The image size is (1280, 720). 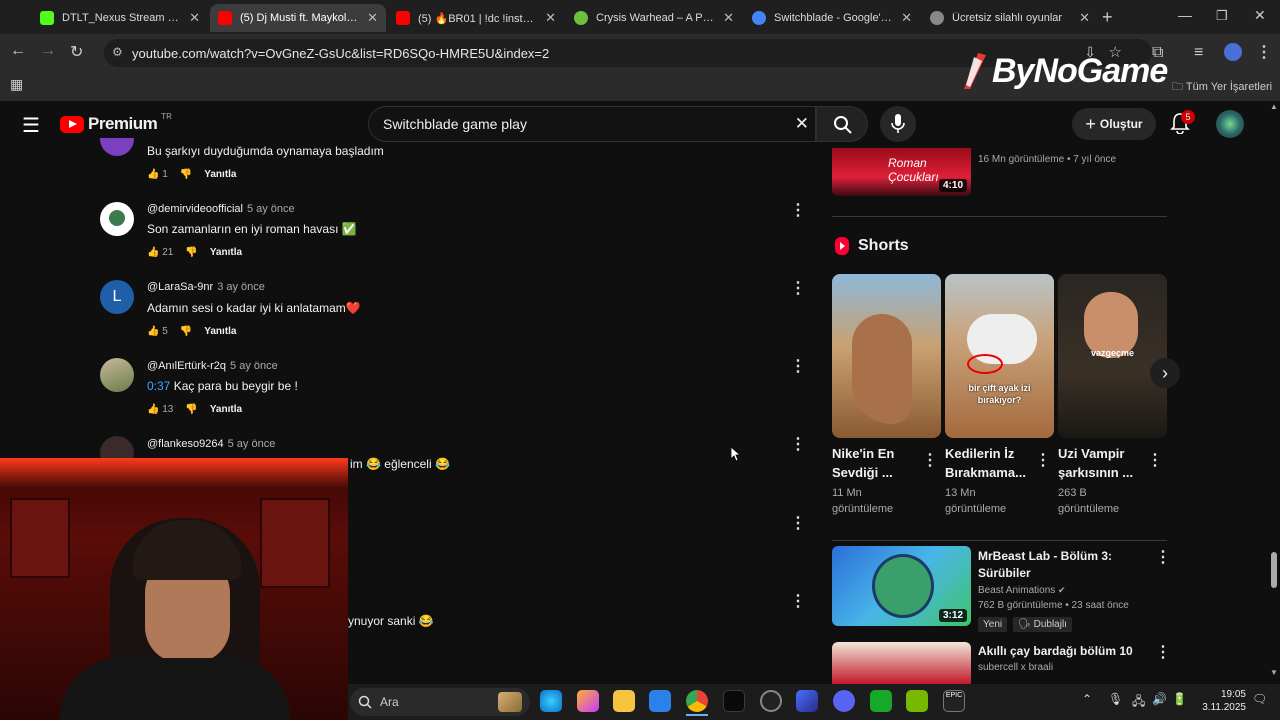 What do you see at coordinates (588, 701) in the screenshot?
I see `copilot-icon` at bounding box center [588, 701].